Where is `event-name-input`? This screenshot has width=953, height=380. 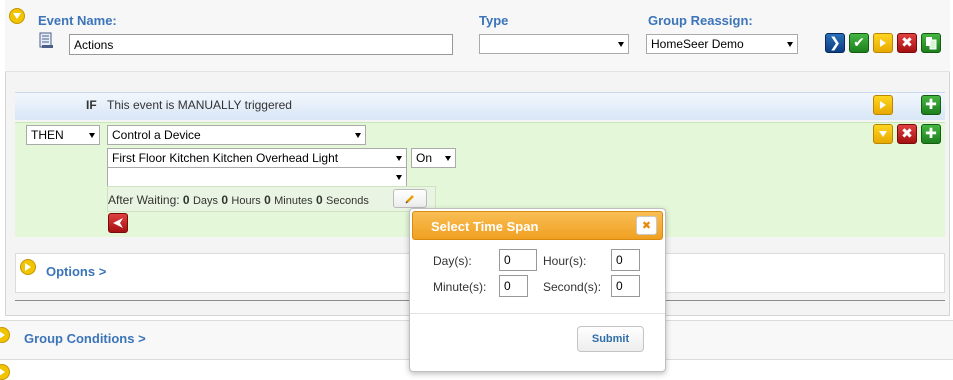
event-name-input is located at coordinates (261, 44).